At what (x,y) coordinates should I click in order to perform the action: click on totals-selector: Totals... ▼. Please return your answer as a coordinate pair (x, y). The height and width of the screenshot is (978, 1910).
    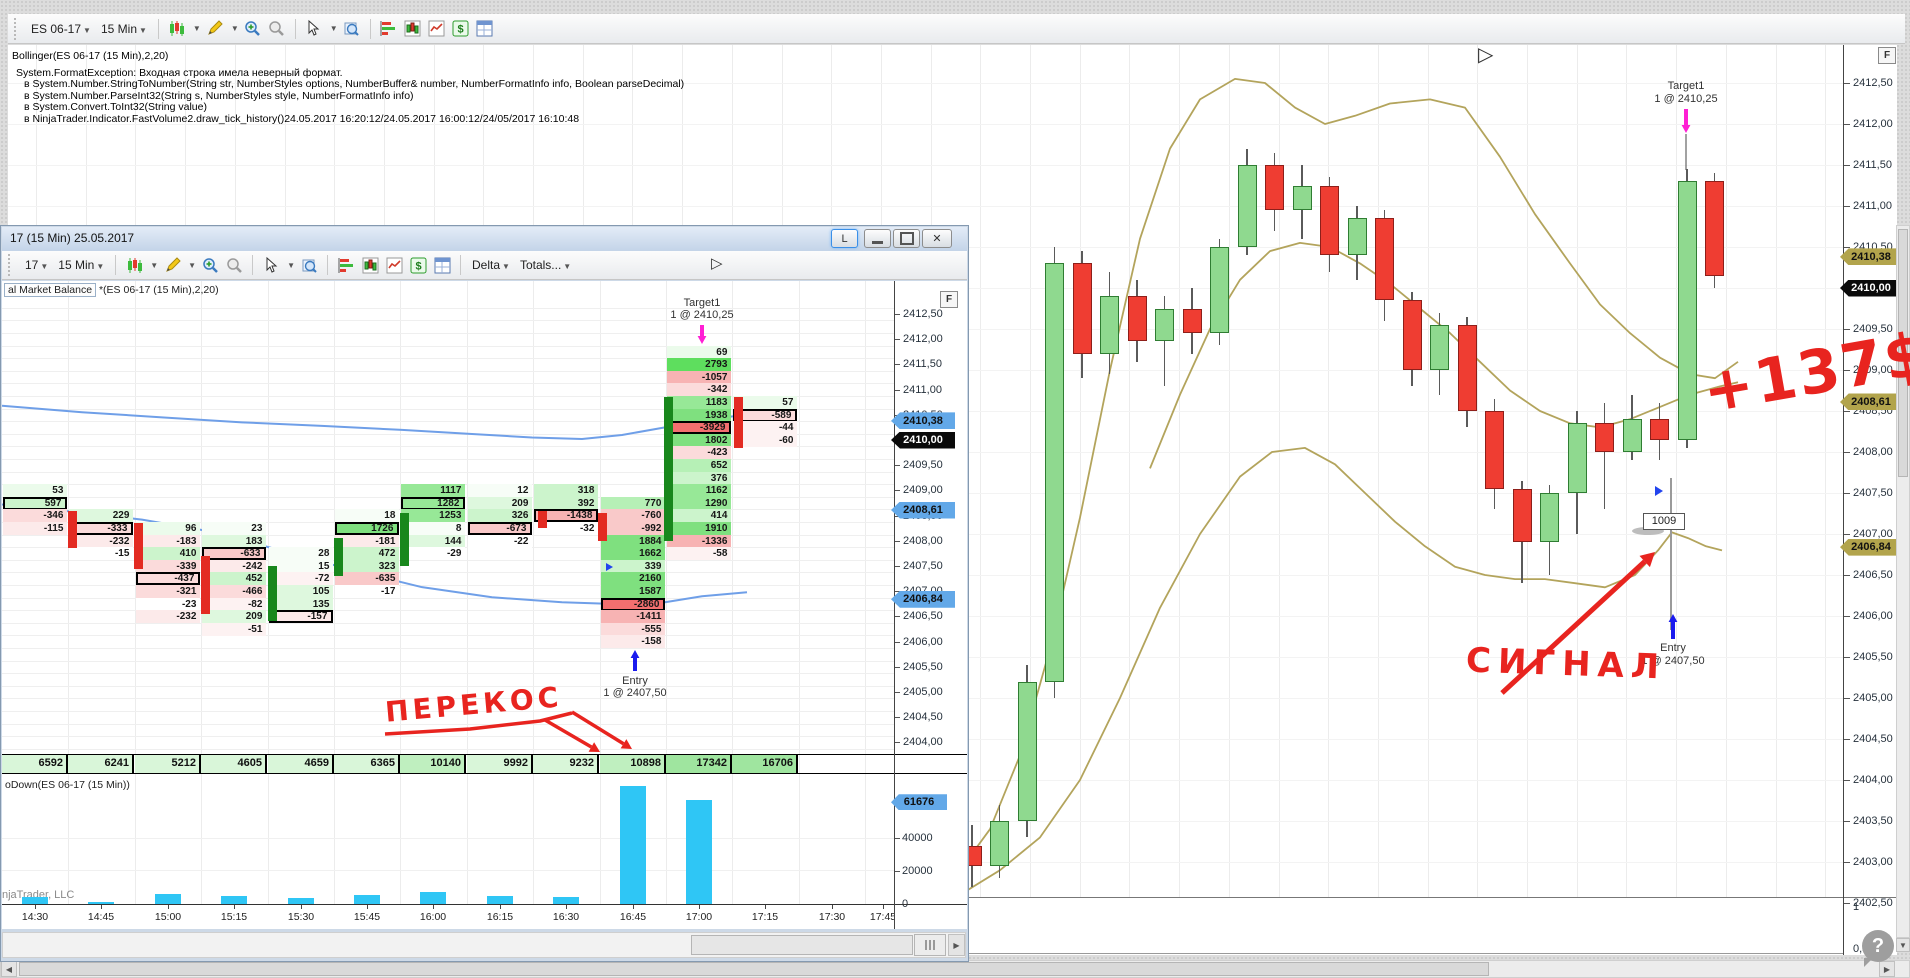
    Looking at the image, I should click on (545, 265).